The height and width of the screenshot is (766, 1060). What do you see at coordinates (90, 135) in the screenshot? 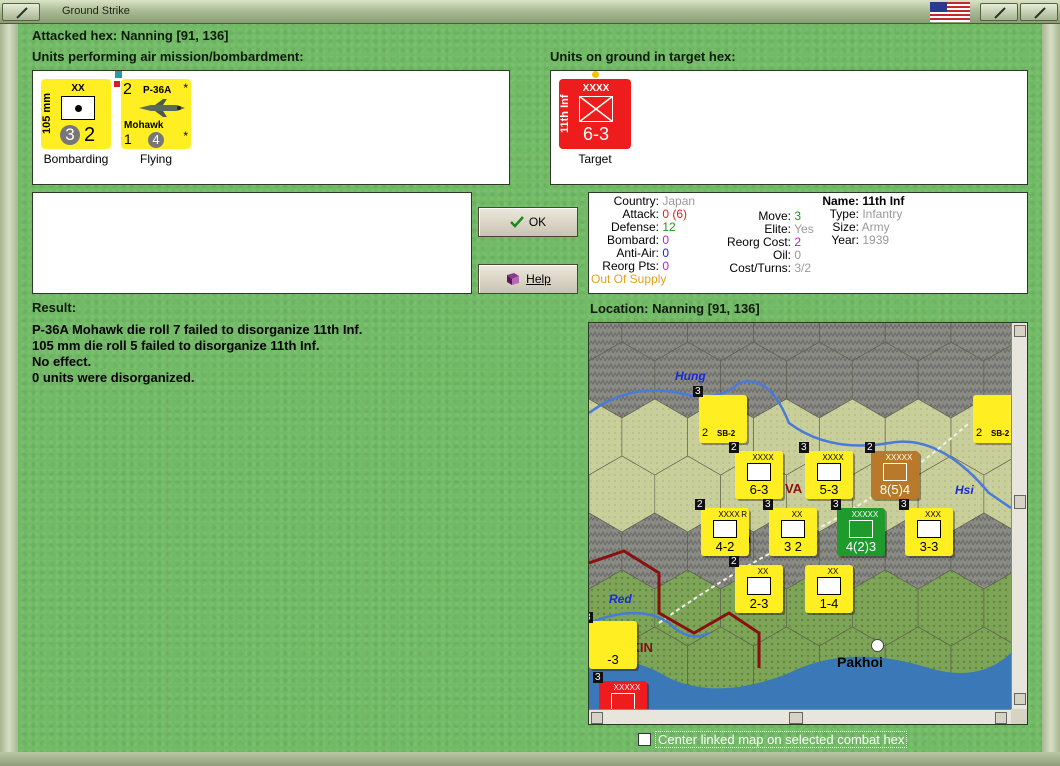
I see `range-value: 2` at bounding box center [90, 135].